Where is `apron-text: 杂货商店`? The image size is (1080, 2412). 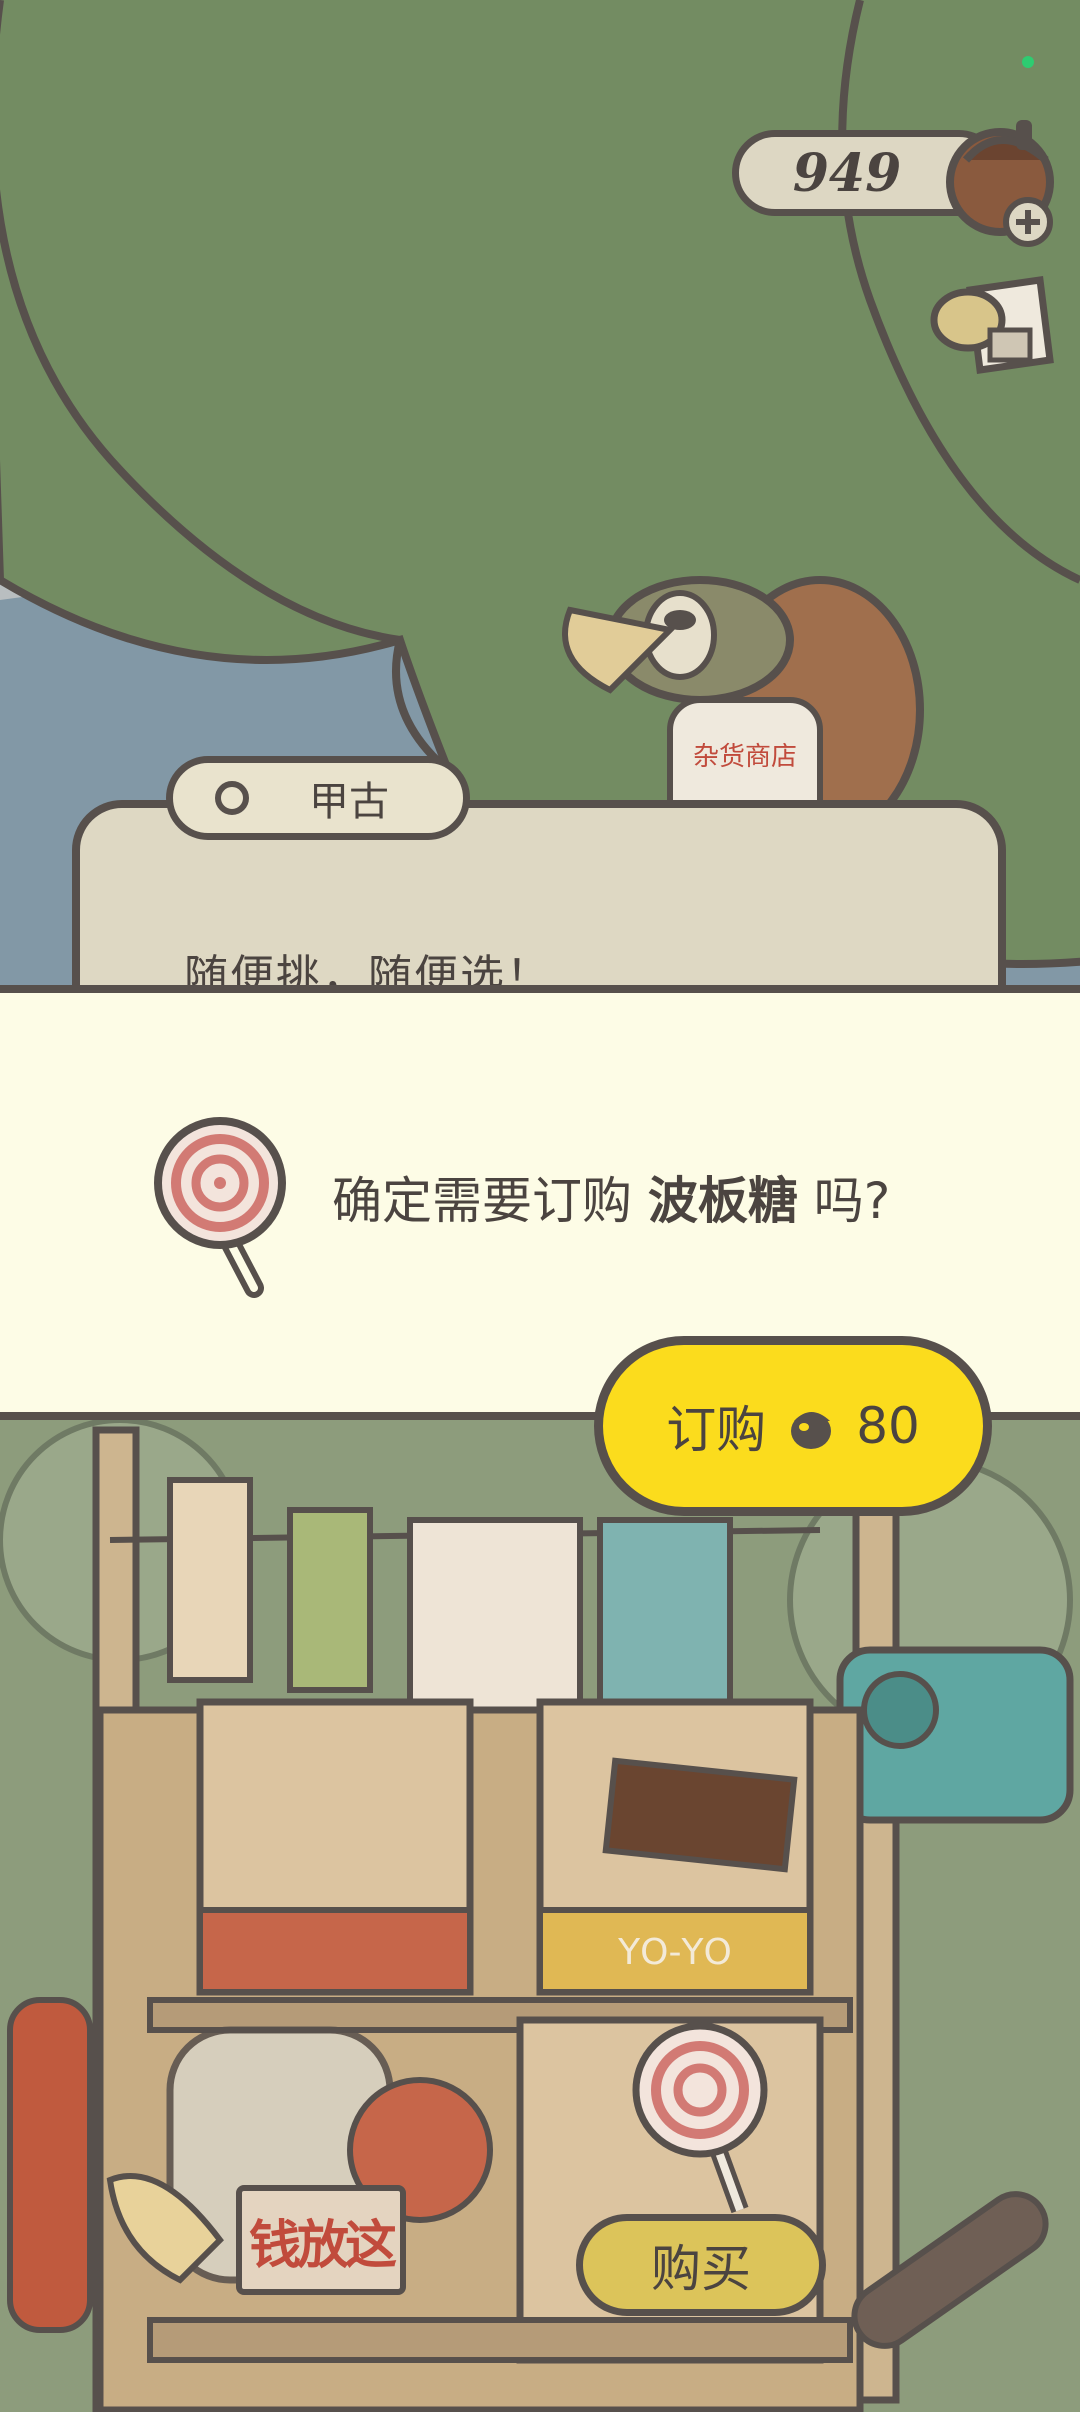
apron-text: 杂货商店 is located at coordinates (745, 757).